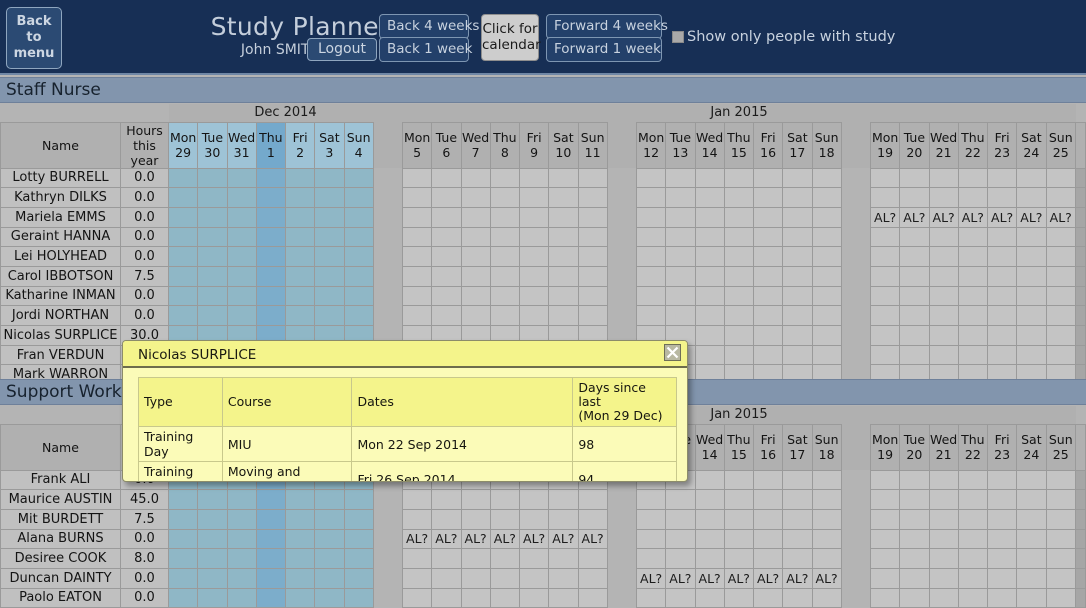 The width and height of the screenshot is (1086, 608). I want to click on day-header-tue-20: Tue 20, so click(914, 447).